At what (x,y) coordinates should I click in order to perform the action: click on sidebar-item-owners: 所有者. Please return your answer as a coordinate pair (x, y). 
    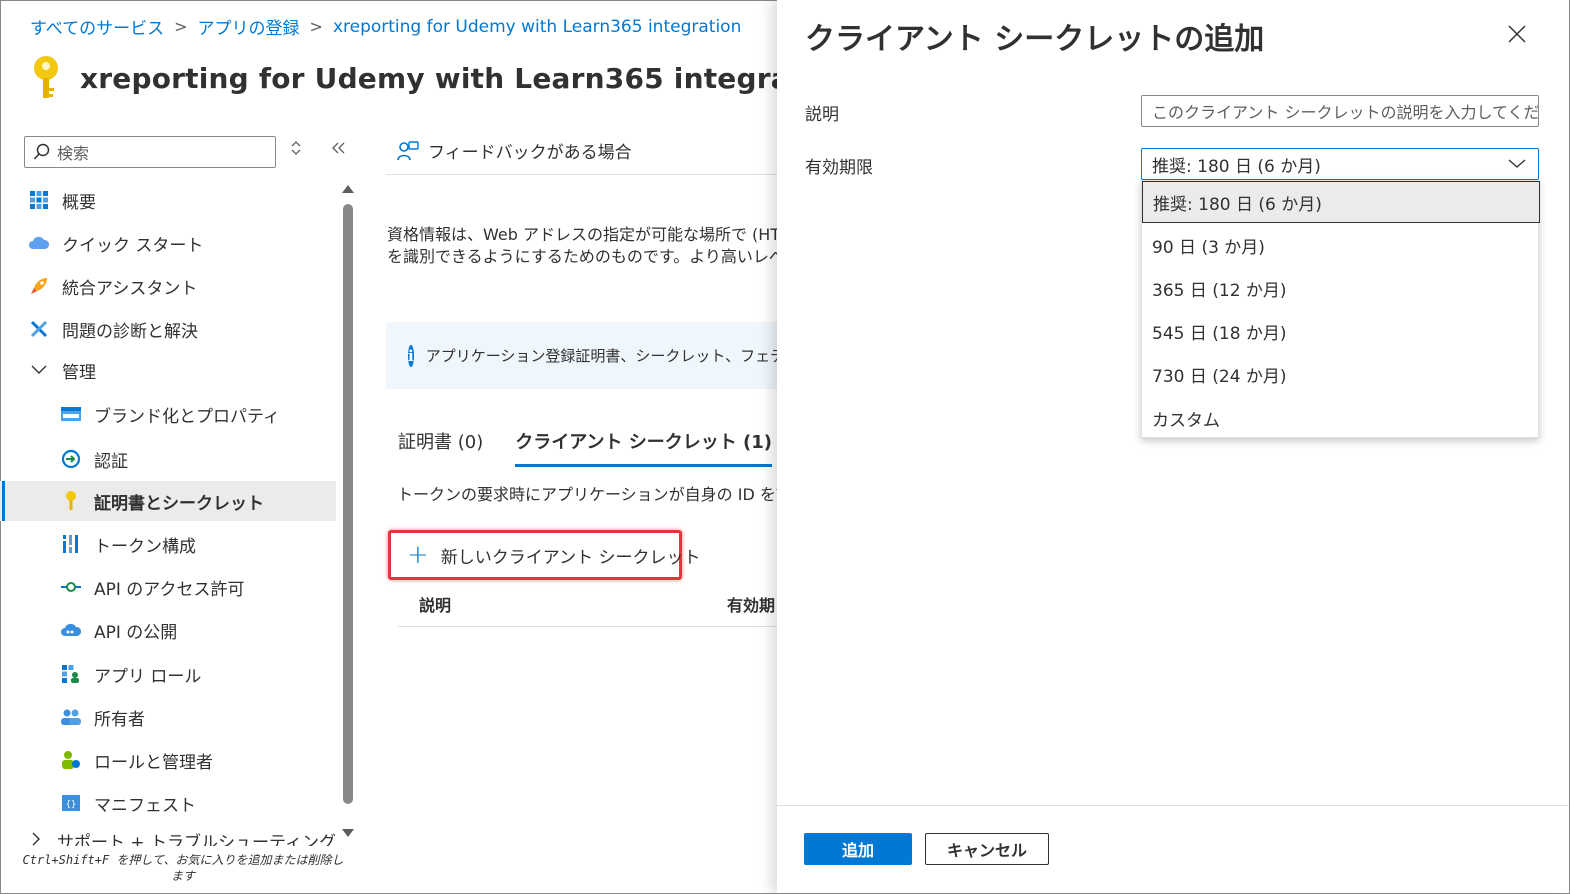
    Looking at the image, I should click on (168, 717).